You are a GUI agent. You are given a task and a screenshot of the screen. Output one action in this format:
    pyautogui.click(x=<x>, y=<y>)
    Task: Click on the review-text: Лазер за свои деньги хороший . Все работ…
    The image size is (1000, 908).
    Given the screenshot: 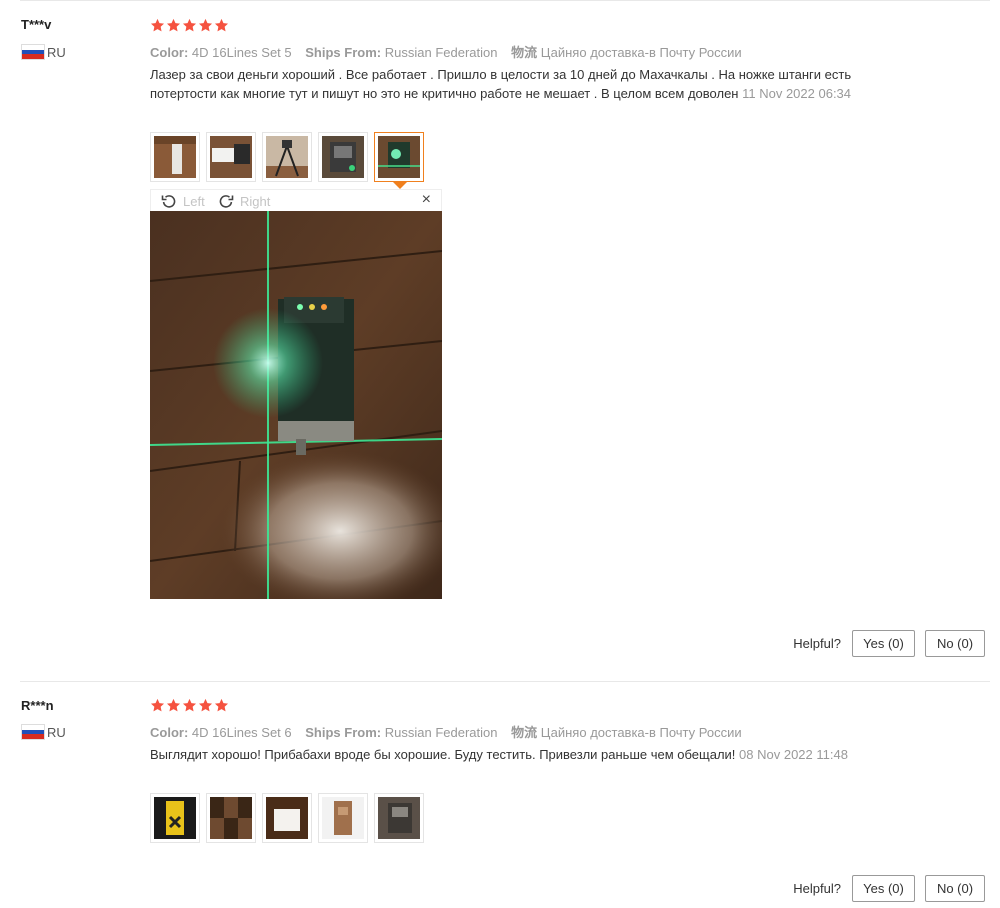 What is the action you would take?
    pyautogui.click(x=515, y=84)
    